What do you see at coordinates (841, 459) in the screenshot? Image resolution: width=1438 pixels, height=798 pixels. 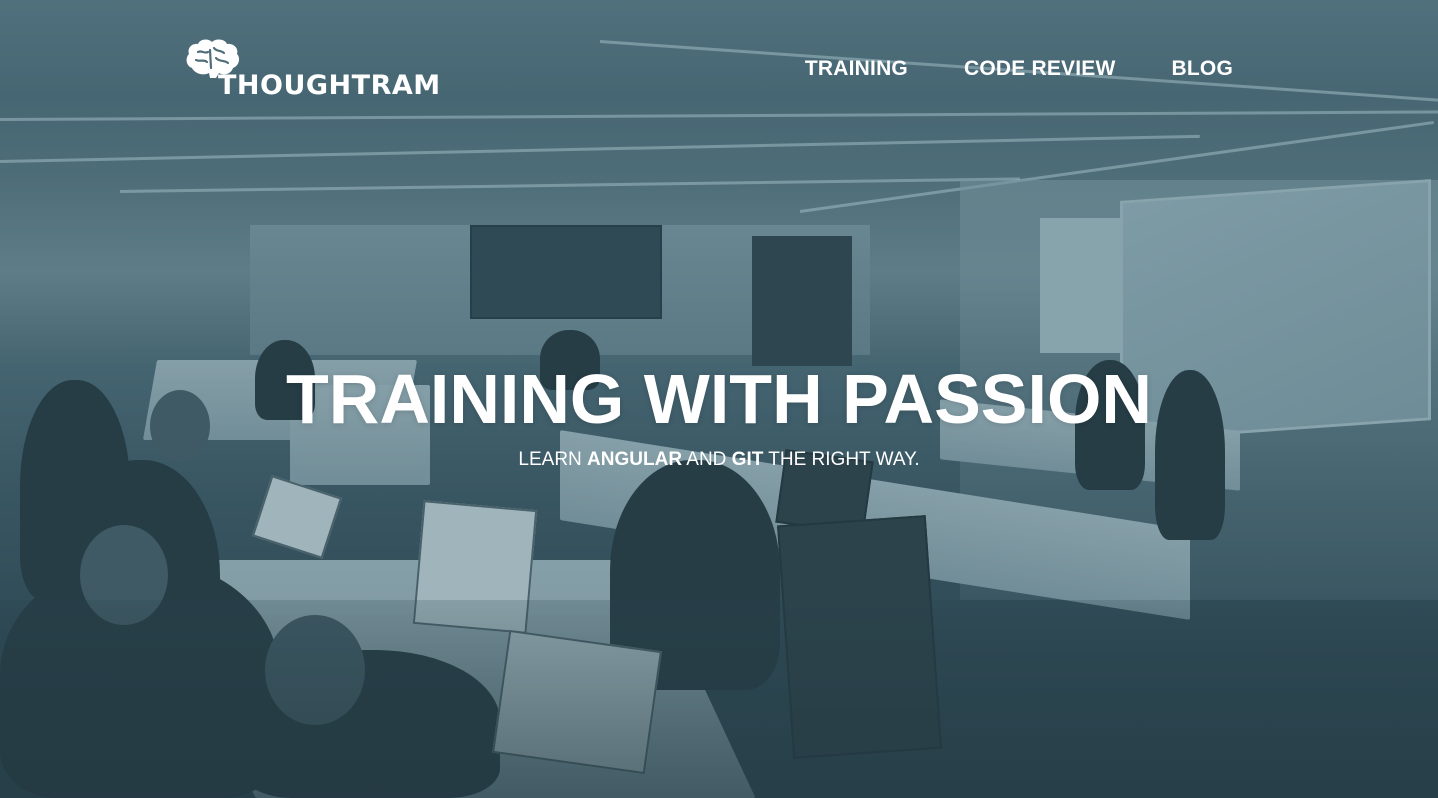 I see `subline-text: THE RIGHT WAY.` at bounding box center [841, 459].